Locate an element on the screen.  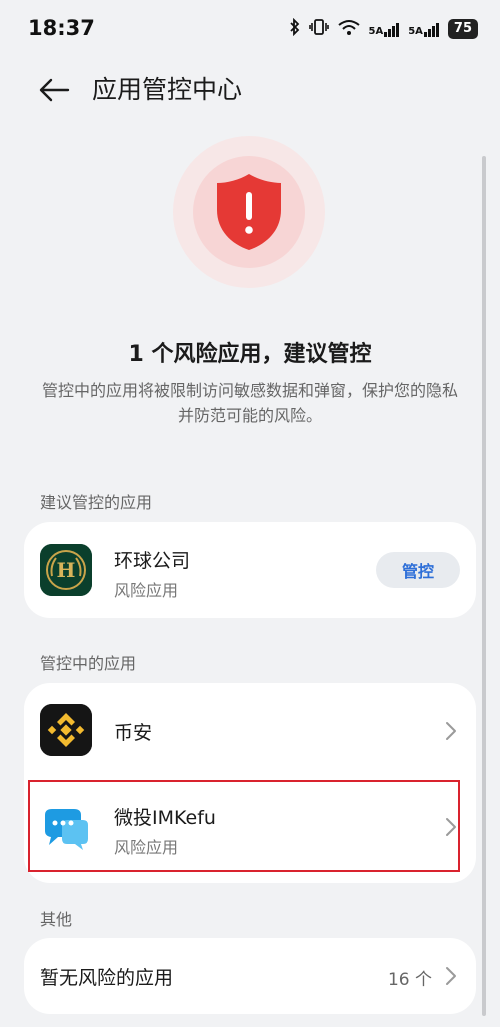
section-label-other: 其他 is located at coordinates (56, 919).